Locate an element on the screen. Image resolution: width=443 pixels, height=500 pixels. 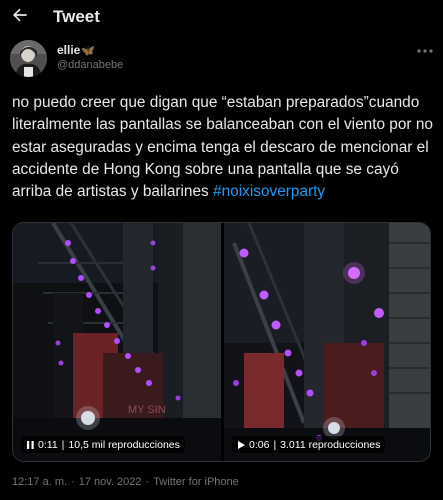
avatar is located at coordinates (28, 58).